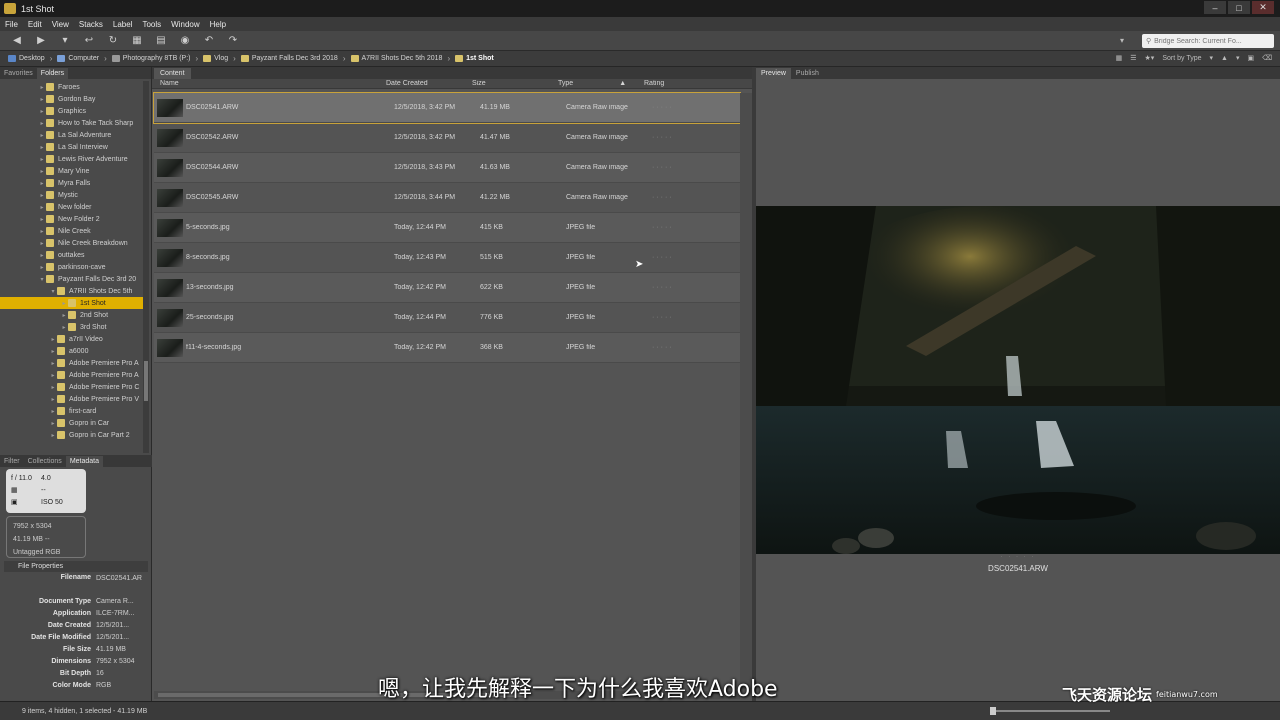 This screenshot has width=1280, height=720. I want to click on chevron-down-icon: ▾, so click(1212, 58).